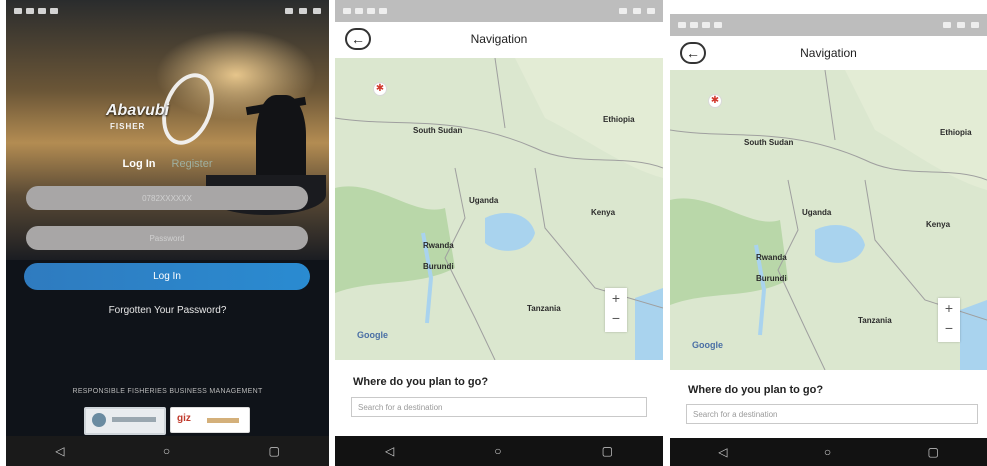  I want to click on sponsor-logo-ministry, so click(125, 421).